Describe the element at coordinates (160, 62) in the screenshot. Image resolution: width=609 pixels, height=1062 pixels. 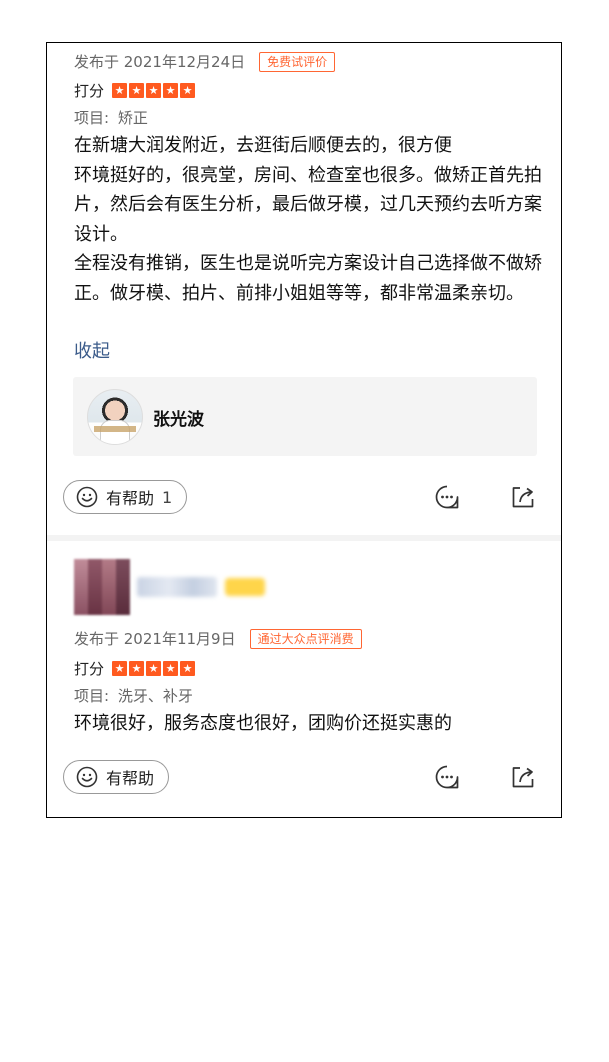
I see `review-date: 发布于 2021年12月24日` at that location.